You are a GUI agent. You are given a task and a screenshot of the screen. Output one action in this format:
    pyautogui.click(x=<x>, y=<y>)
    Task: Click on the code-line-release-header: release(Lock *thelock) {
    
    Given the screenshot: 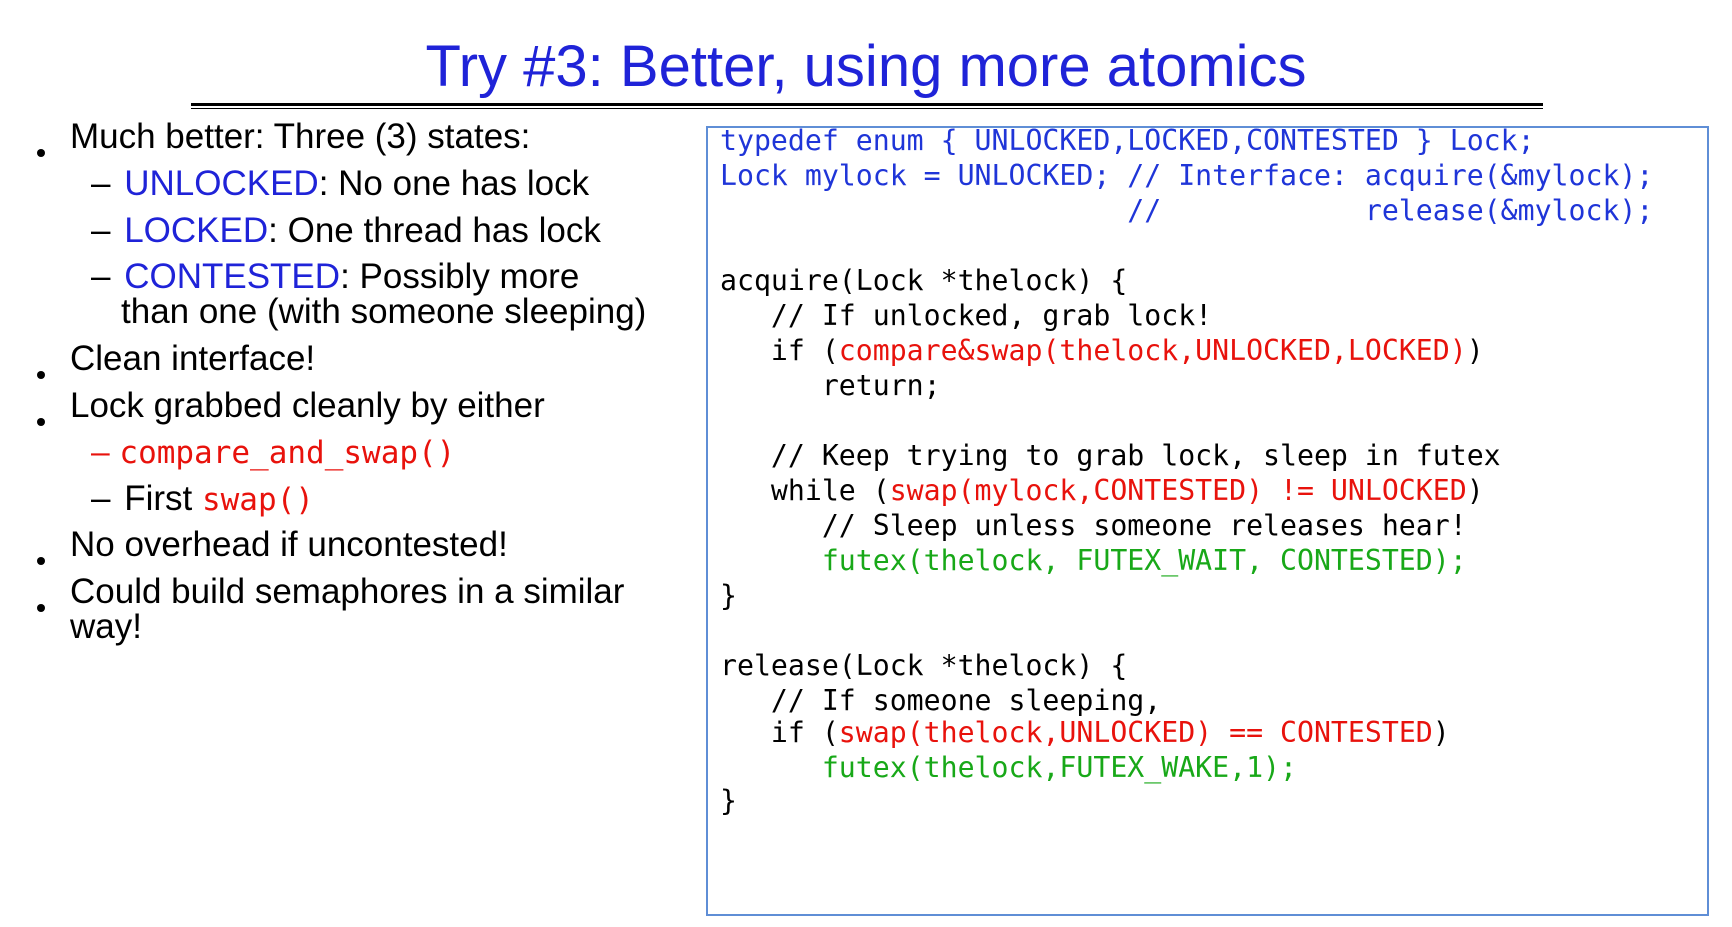 What is the action you would take?
    pyautogui.click(x=924, y=665)
    